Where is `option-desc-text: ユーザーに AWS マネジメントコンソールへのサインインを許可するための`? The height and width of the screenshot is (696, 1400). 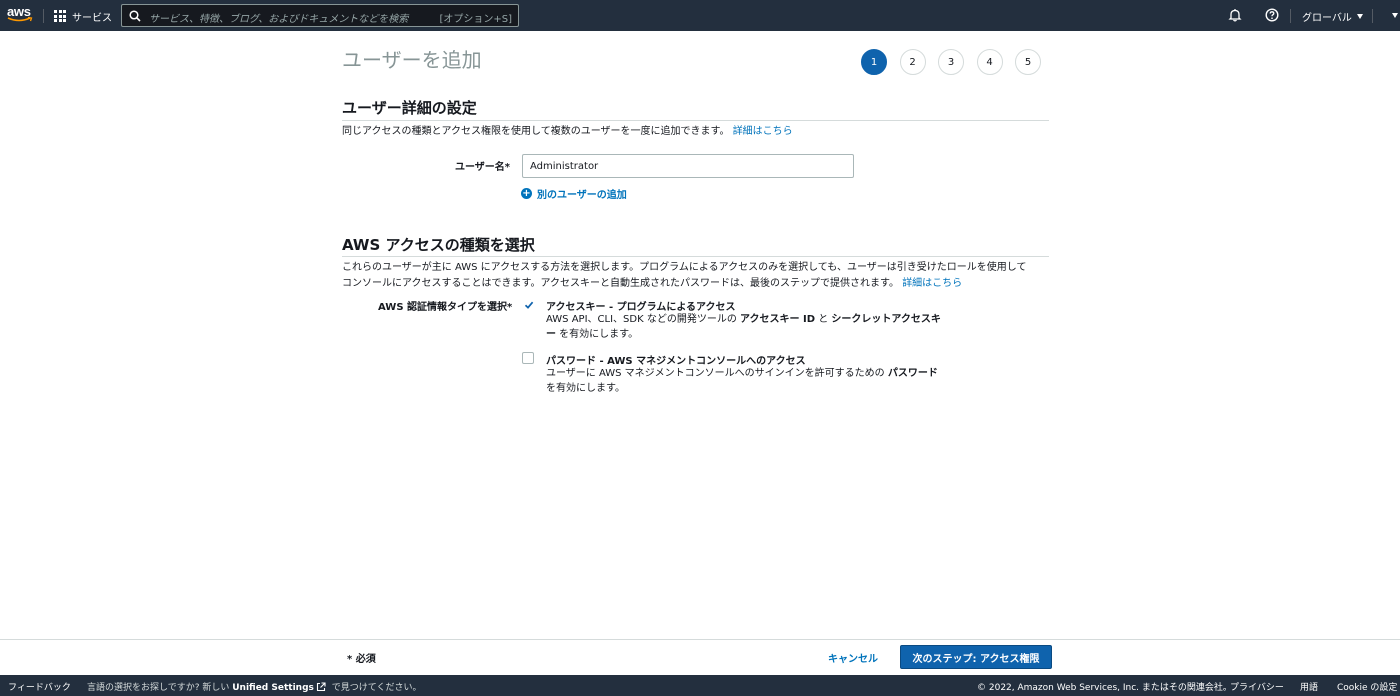
option-desc-text: ユーザーに AWS マネジメントコンソールへのサインインを許可するための is located at coordinates (717, 373).